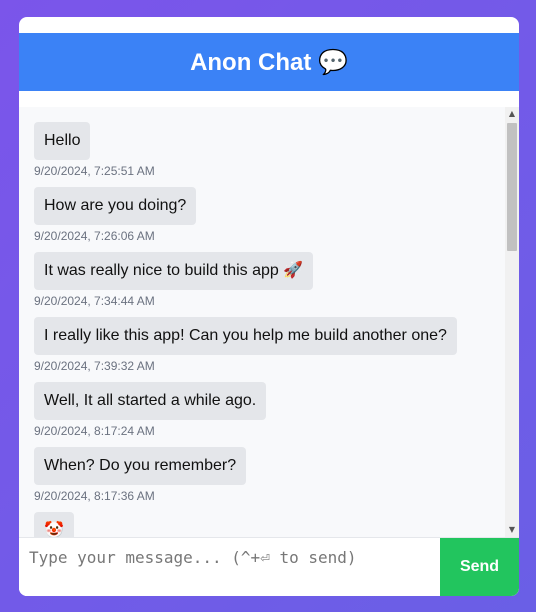 The width and height of the screenshot is (536, 612). I want to click on message-list-scrollbar: ▲ ▼, so click(512, 322).